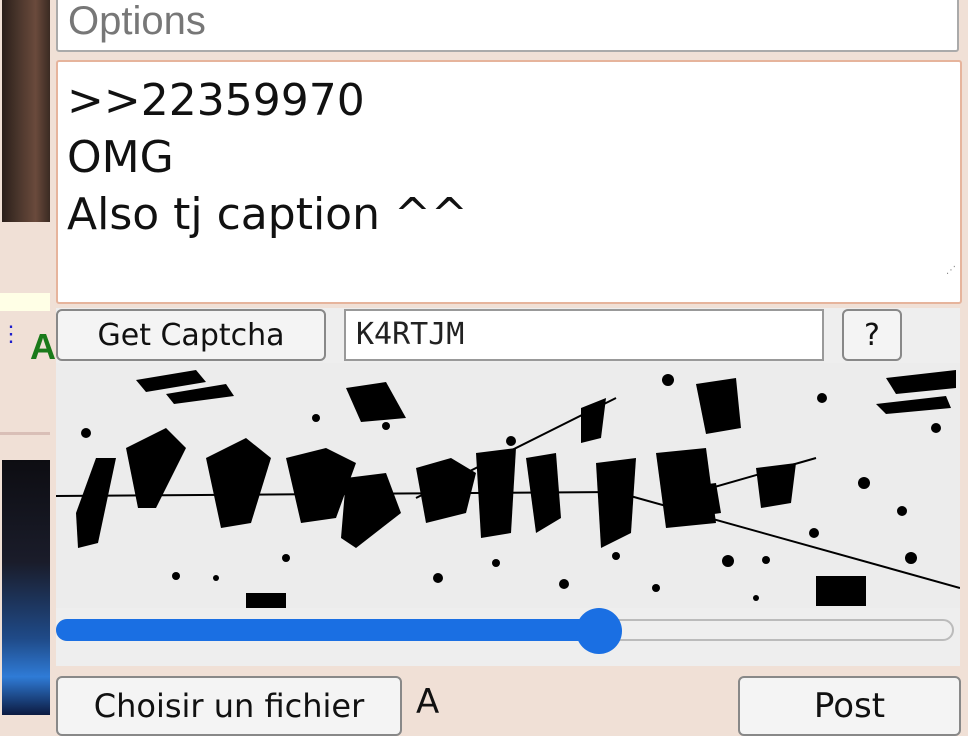 The height and width of the screenshot is (736, 968). Describe the element at coordinates (43, 346) in the screenshot. I see `post-author-initial: A` at that location.